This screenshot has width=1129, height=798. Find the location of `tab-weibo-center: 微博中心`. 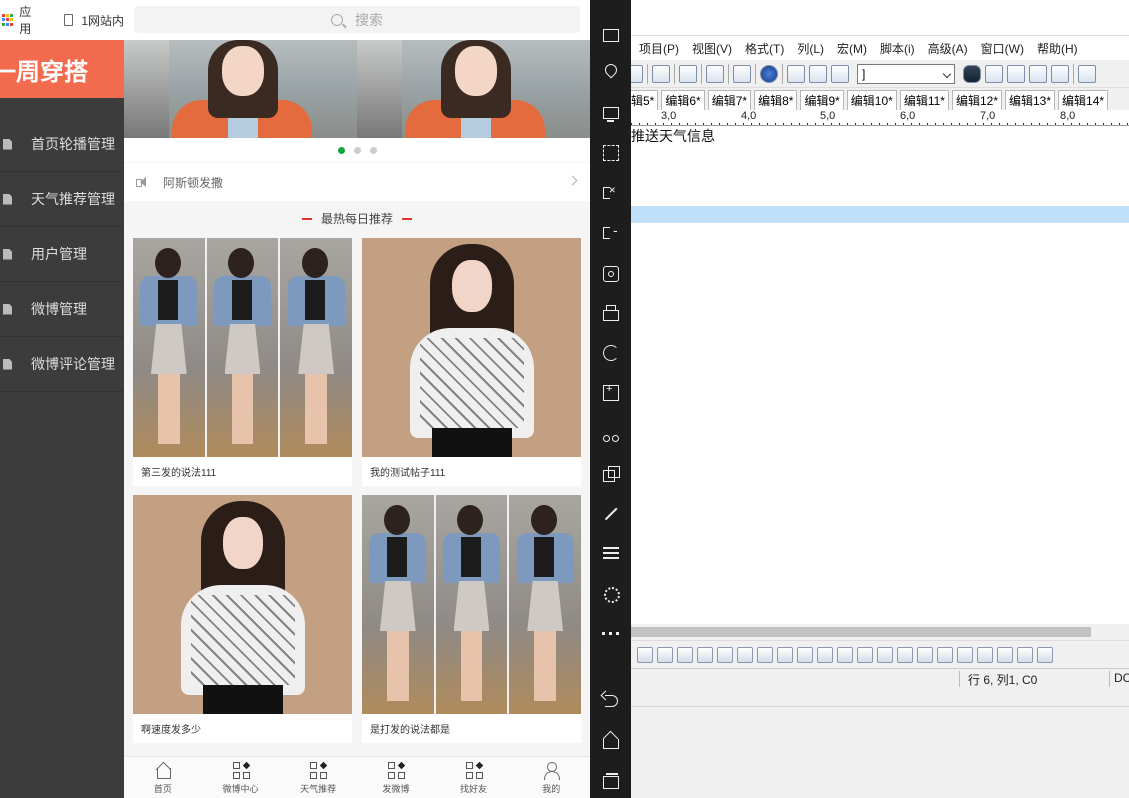

tab-weibo-center: 微博中心 is located at coordinates (241, 777).